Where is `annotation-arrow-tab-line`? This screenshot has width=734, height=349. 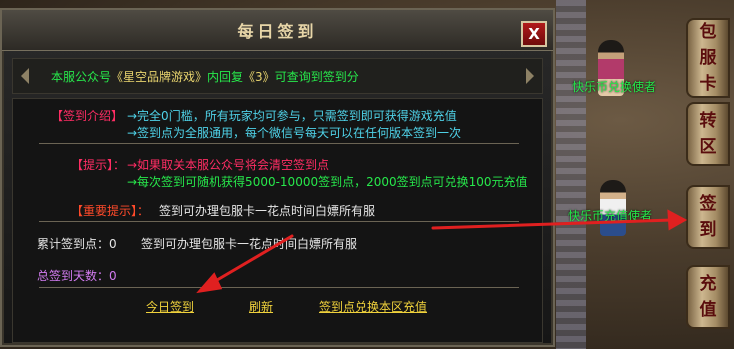
annotation-arrow-tab-line is located at coordinates (552, 224).